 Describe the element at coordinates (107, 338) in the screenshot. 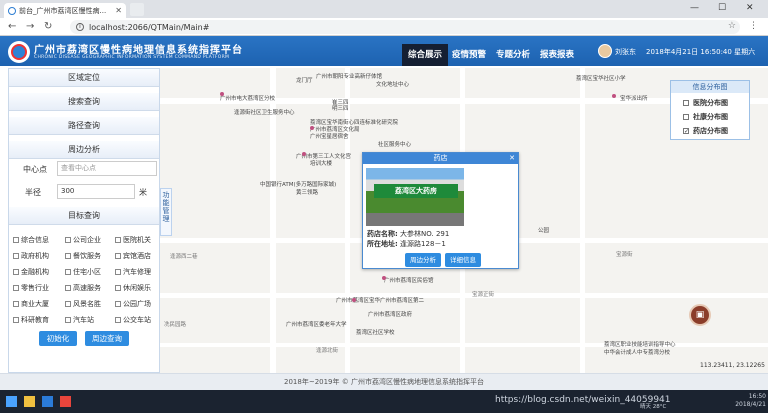

I see `around-search-button: 周边查询` at that location.